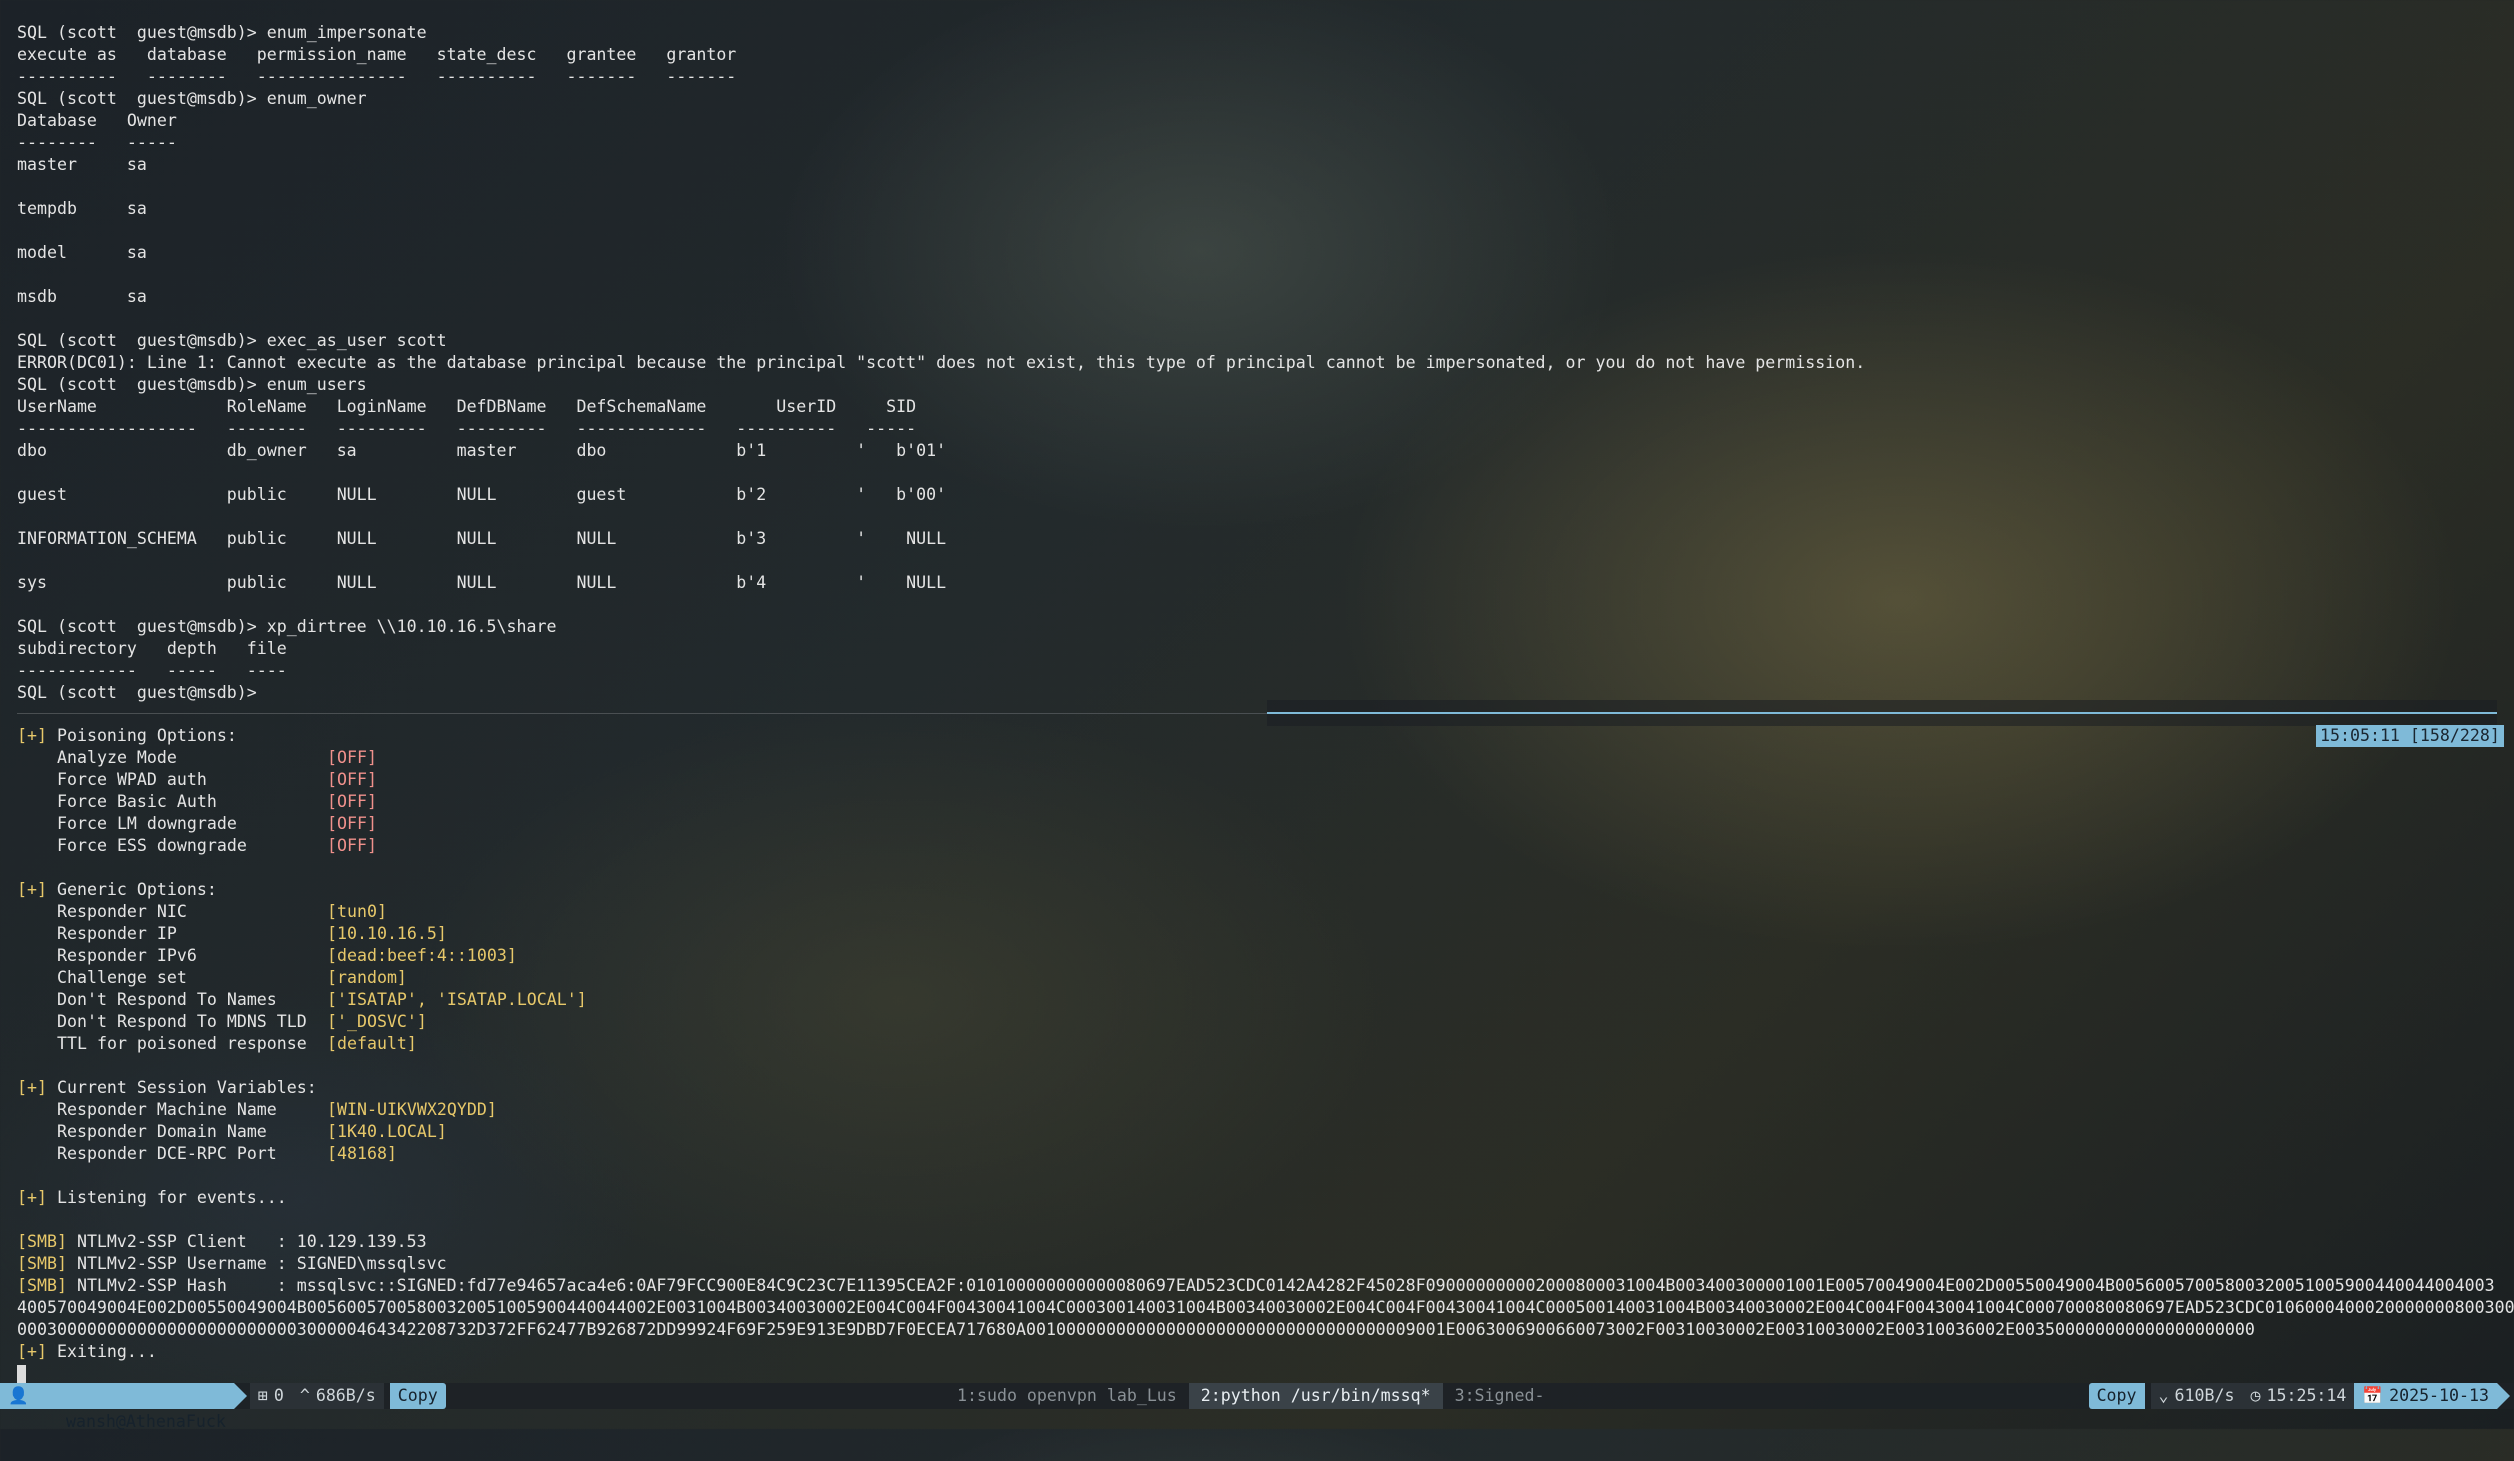  What do you see at coordinates (152, 670) in the screenshot?
I see `output-line: ------------ ----- ----` at bounding box center [152, 670].